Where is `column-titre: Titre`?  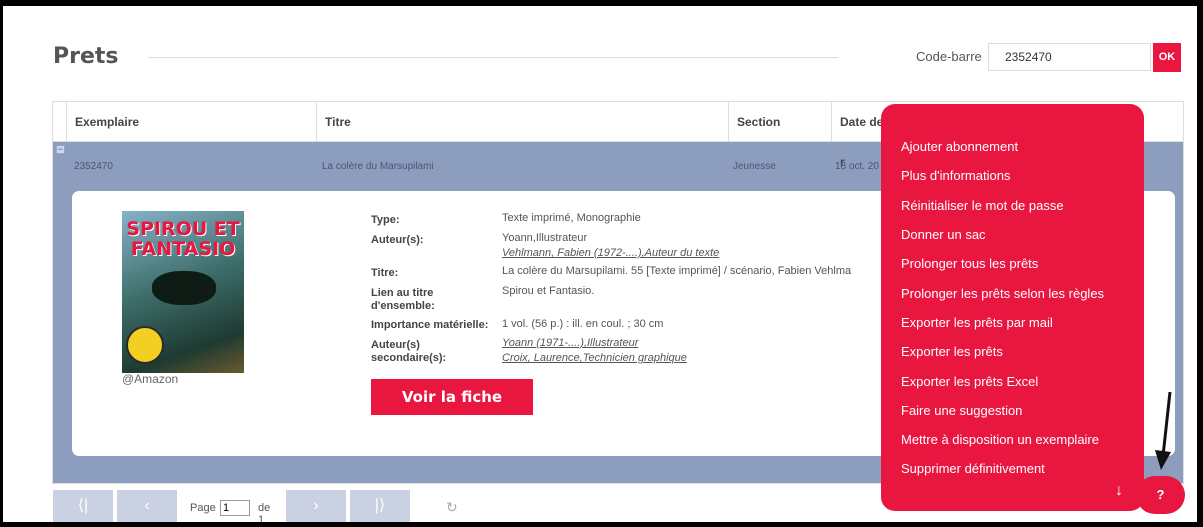 column-titre: Titre is located at coordinates (522, 121).